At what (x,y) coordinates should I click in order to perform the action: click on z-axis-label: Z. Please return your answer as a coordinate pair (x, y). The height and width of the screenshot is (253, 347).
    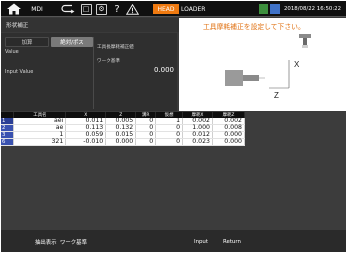
    Looking at the image, I should click on (276, 95).